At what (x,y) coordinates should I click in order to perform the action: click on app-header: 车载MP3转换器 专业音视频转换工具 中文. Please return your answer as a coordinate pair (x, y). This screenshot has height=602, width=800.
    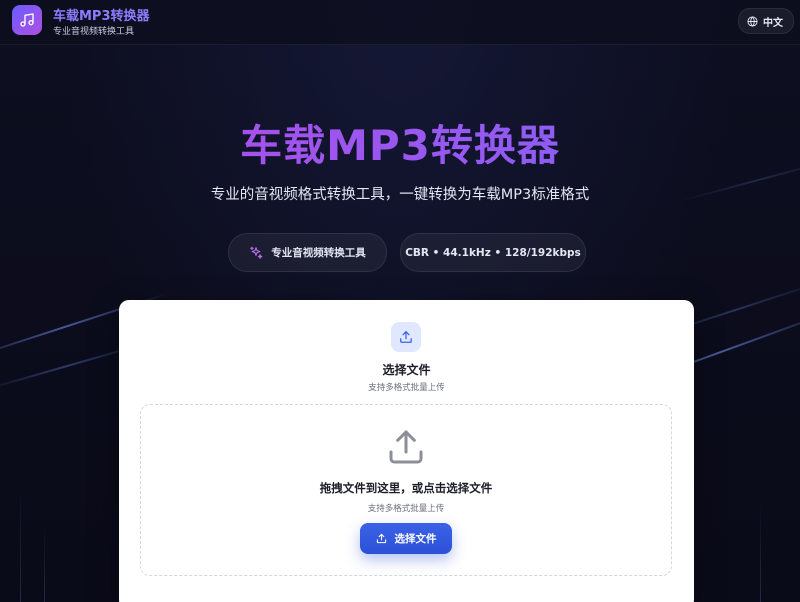
    Looking at the image, I should click on (400, 22).